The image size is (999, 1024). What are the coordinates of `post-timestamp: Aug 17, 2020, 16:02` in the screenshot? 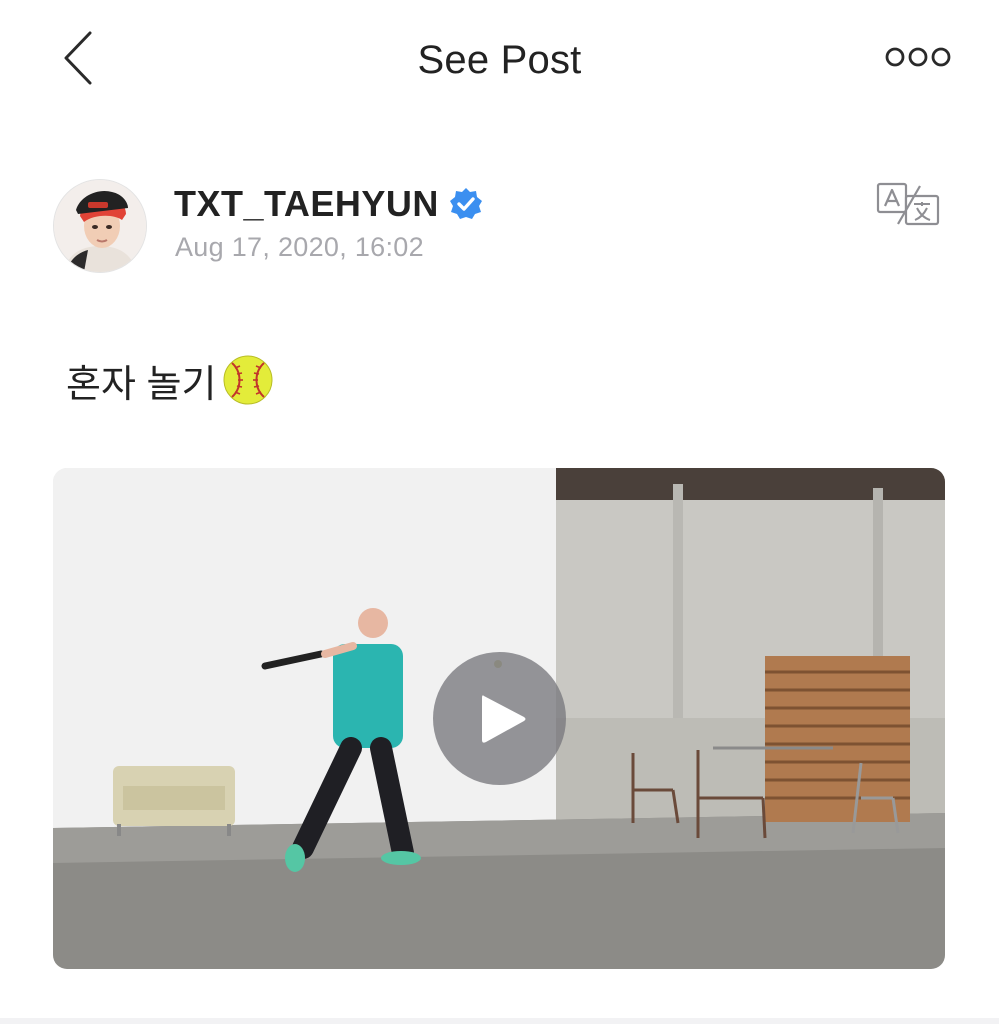 It's located at (299, 247).